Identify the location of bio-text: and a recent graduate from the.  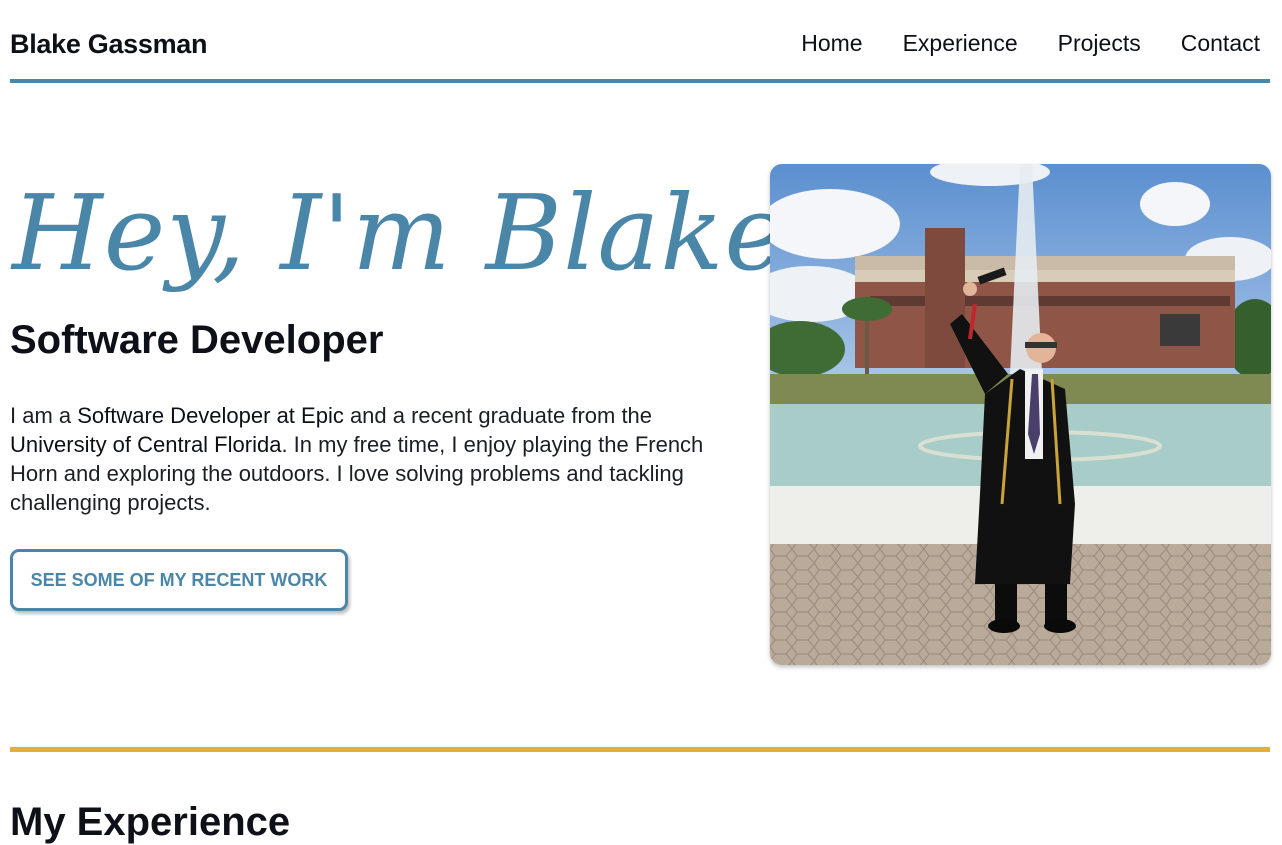
(498, 415).